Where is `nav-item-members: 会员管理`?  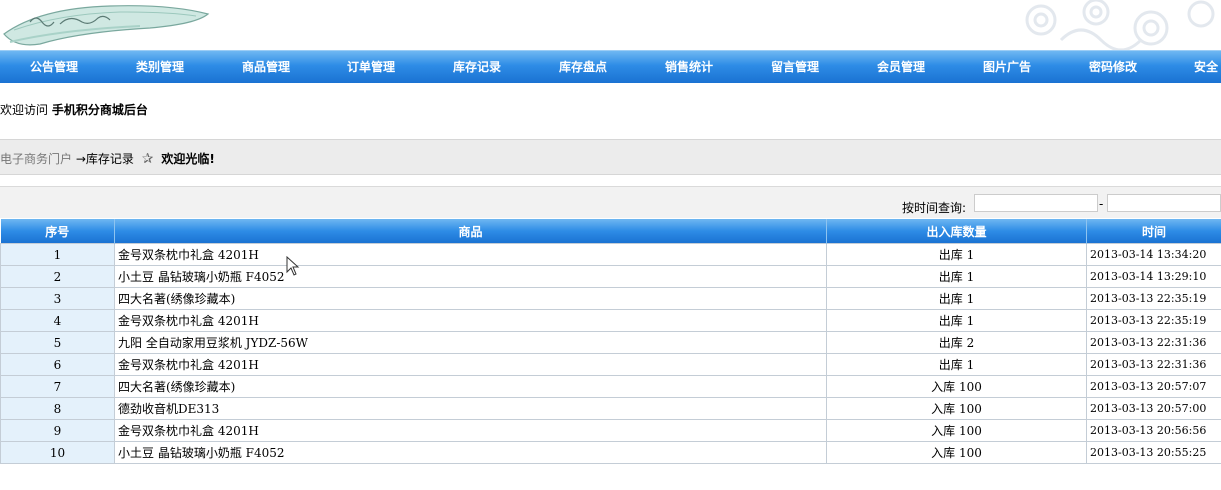 nav-item-members: 会员管理 is located at coordinates (901, 66).